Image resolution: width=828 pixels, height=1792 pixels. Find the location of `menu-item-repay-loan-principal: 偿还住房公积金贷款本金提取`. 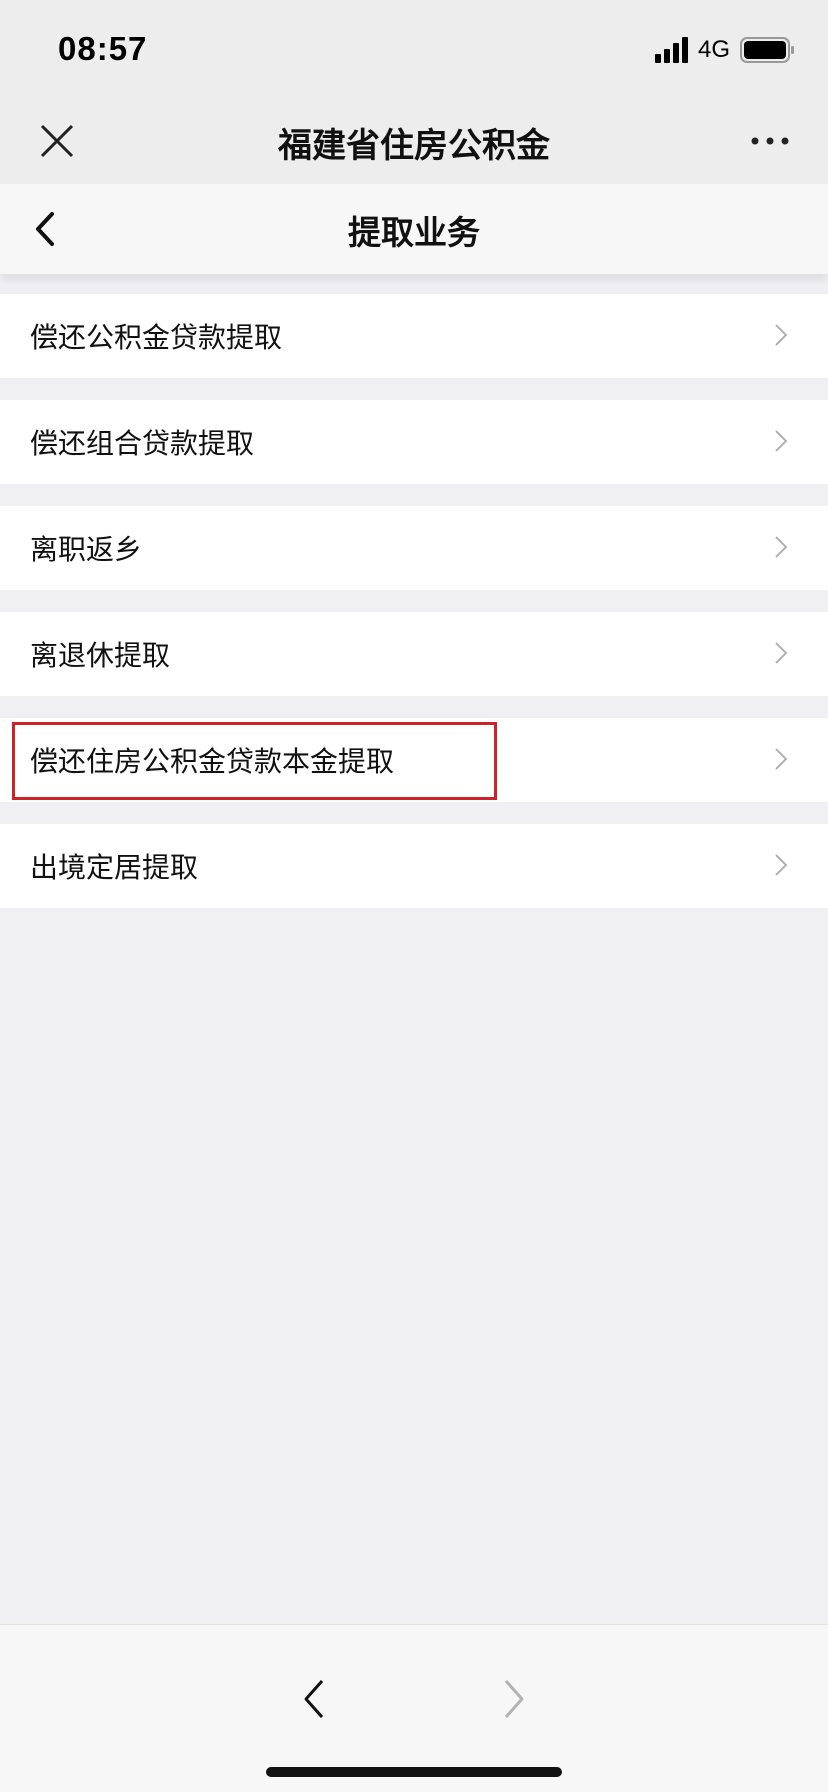

menu-item-repay-loan-principal: 偿还住房公积金贷款本金提取 is located at coordinates (414, 760).